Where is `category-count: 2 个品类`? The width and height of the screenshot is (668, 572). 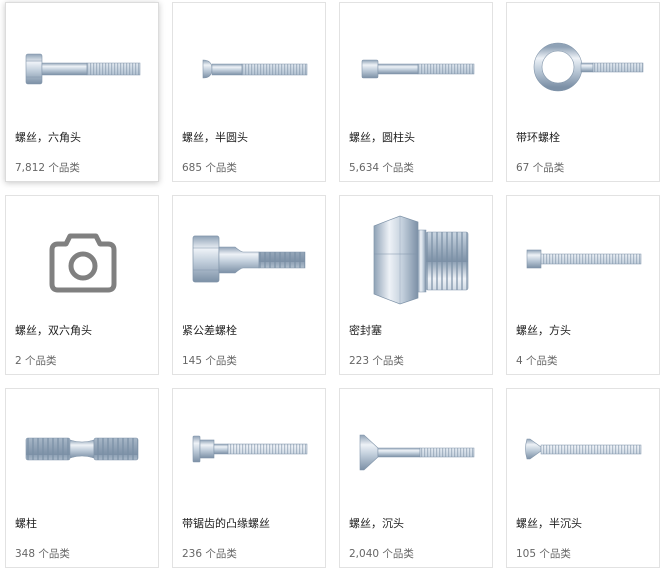
category-count: 2 个品类 is located at coordinates (36, 361).